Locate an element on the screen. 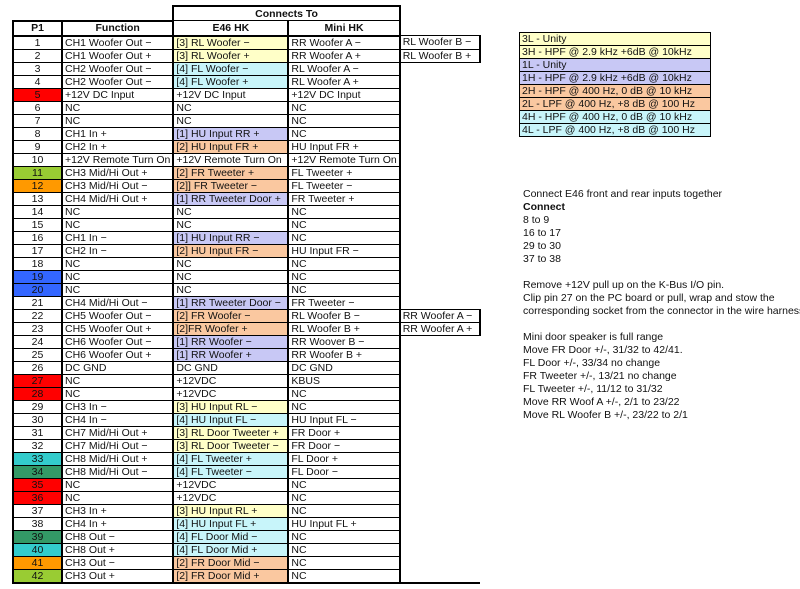  legend-row: 3L - Unity is located at coordinates (615, 39).